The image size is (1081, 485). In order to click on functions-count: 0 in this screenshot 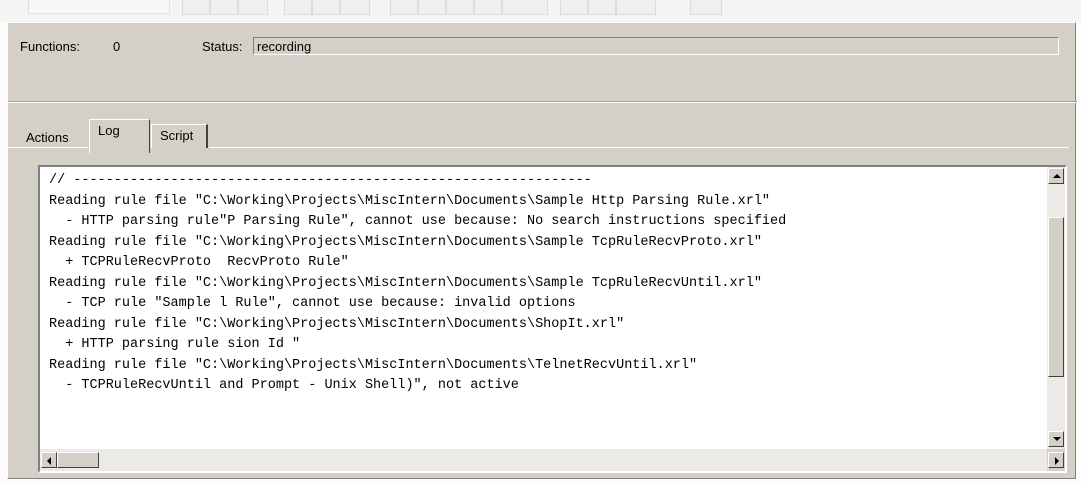, I will do `click(117, 46)`.